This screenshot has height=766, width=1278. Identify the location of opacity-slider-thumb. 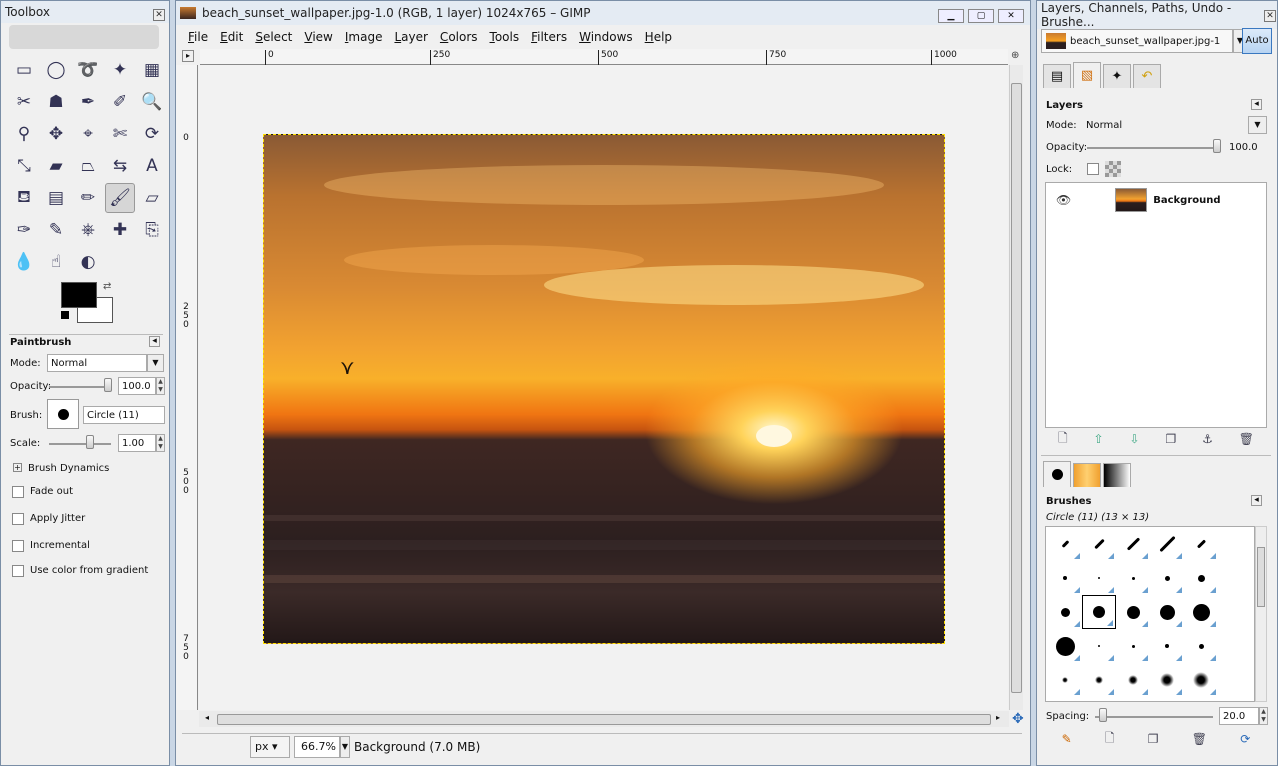
(108, 385).